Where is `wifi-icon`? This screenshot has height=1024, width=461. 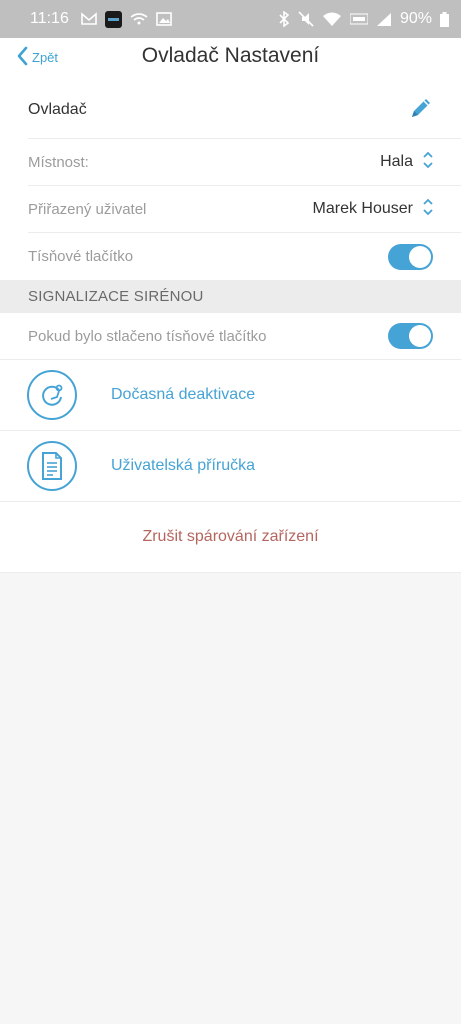 wifi-icon is located at coordinates (332, 19).